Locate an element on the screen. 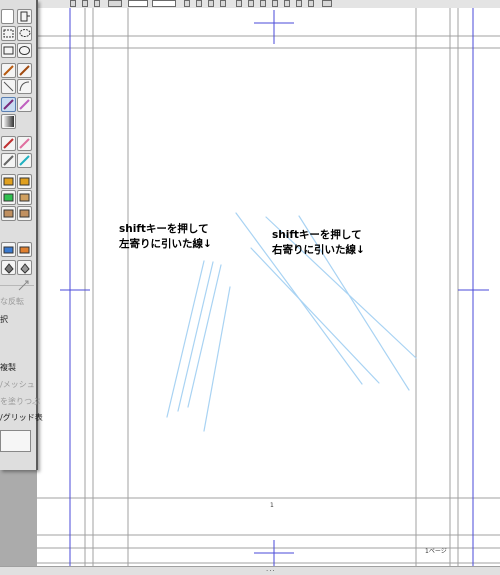  fill-bucket-icon is located at coordinates (8, 267).